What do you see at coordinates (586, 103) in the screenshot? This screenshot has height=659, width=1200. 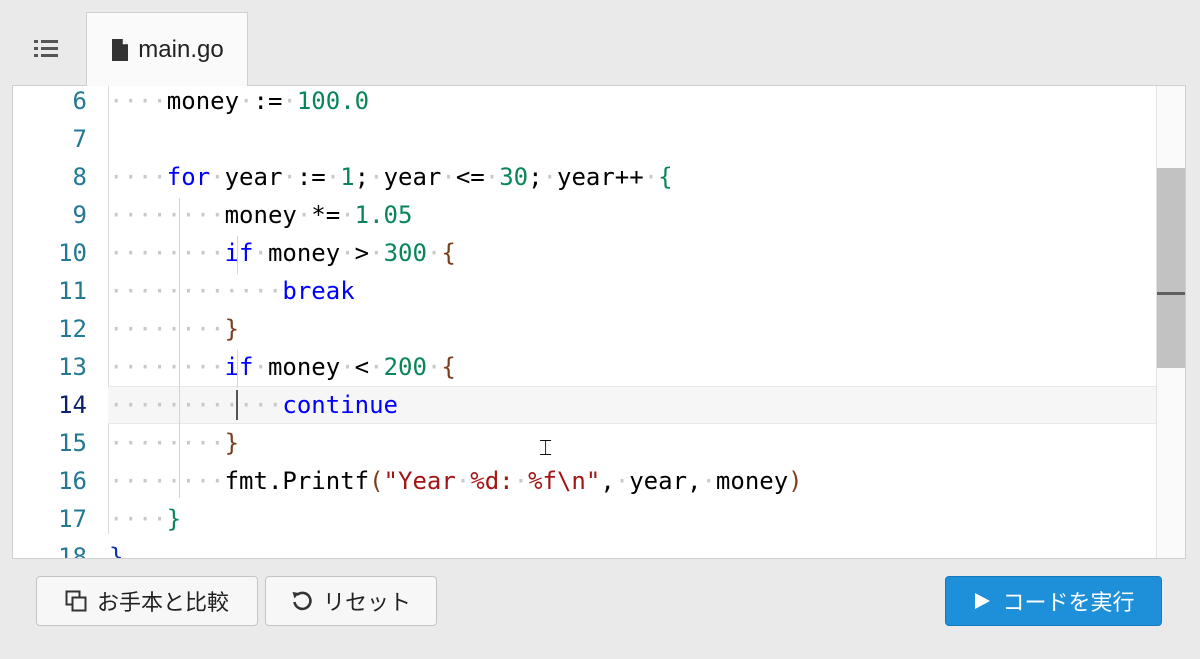 I see `code-line: 6 ····money·:=·100.0` at bounding box center [586, 103].